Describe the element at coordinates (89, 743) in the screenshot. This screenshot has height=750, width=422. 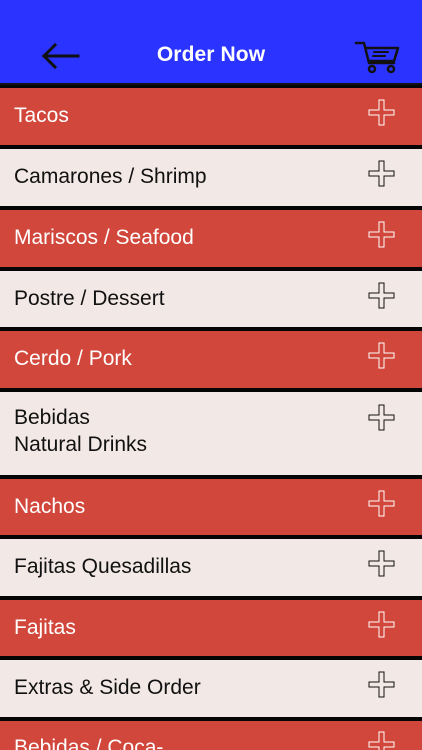
I see `menu-item-label: Bebidas / Coca-` at that location.